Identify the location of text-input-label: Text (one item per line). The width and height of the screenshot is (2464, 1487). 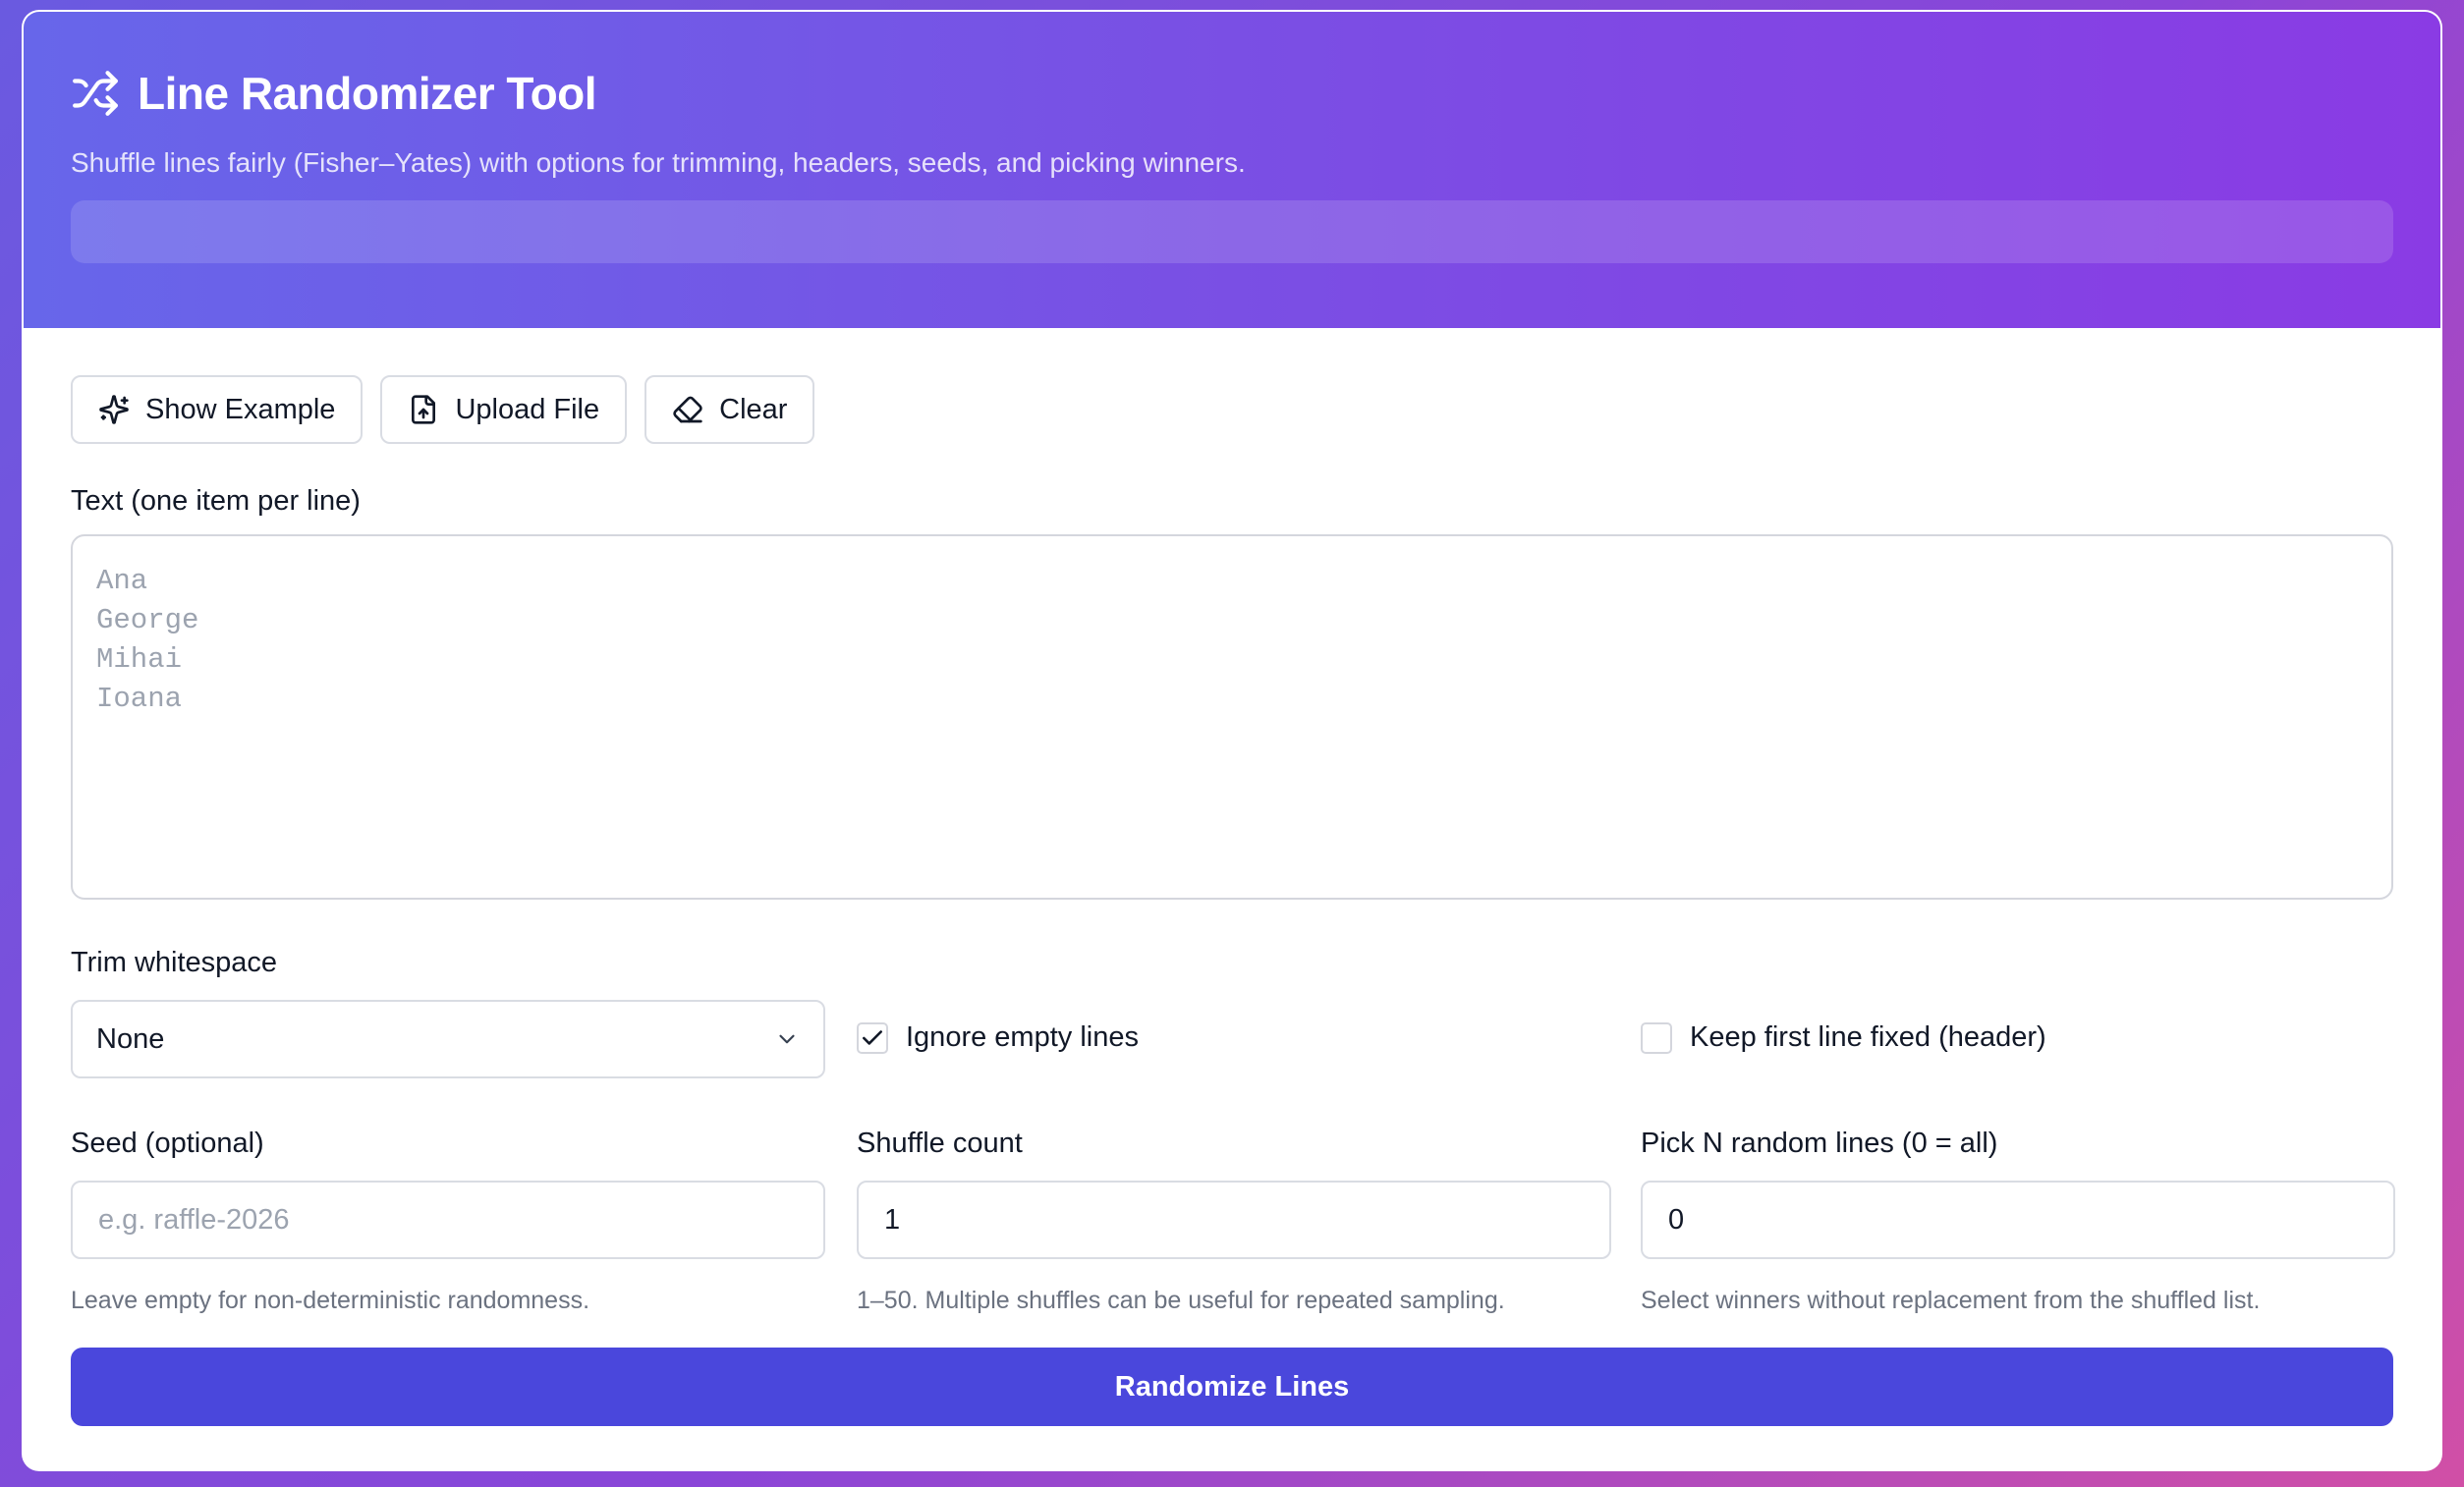
(216, 501).